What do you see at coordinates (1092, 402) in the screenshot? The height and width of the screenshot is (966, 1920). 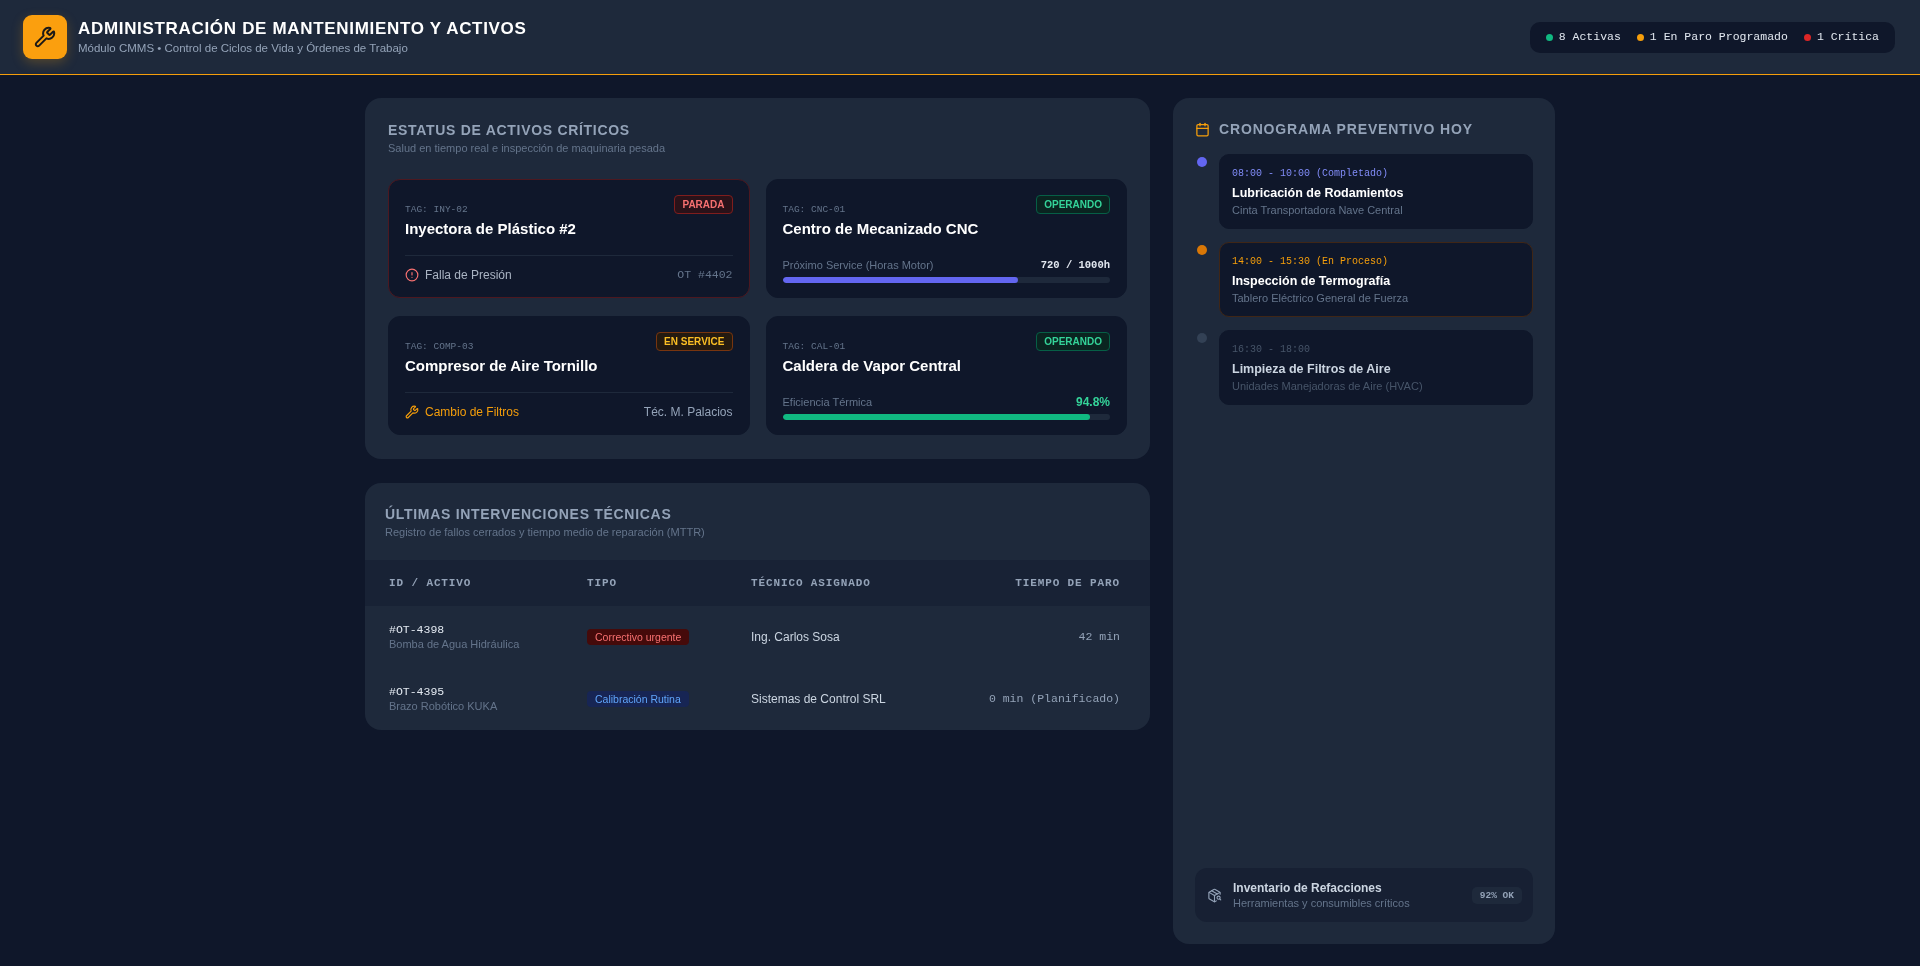 I see `meter-reading: 94.8%` at bounding box center [1092, 402].